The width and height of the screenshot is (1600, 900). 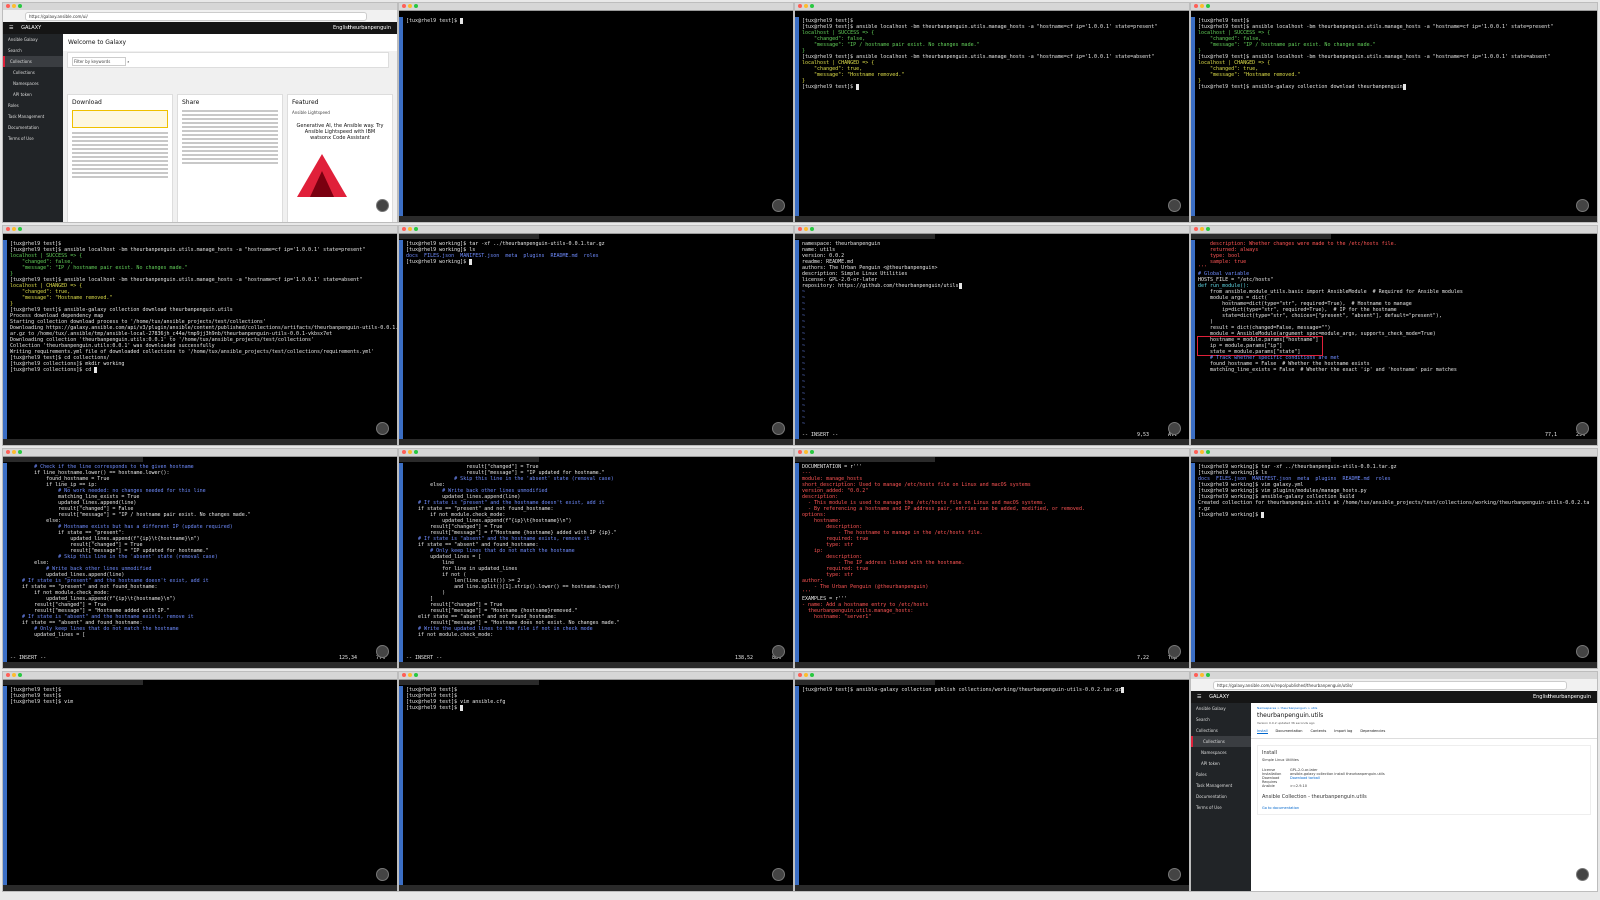 What do you see at coordinates (1343, 731) in the screenshot?
I see `tab-import-log: Import log` at bounding box center [1343, 731].